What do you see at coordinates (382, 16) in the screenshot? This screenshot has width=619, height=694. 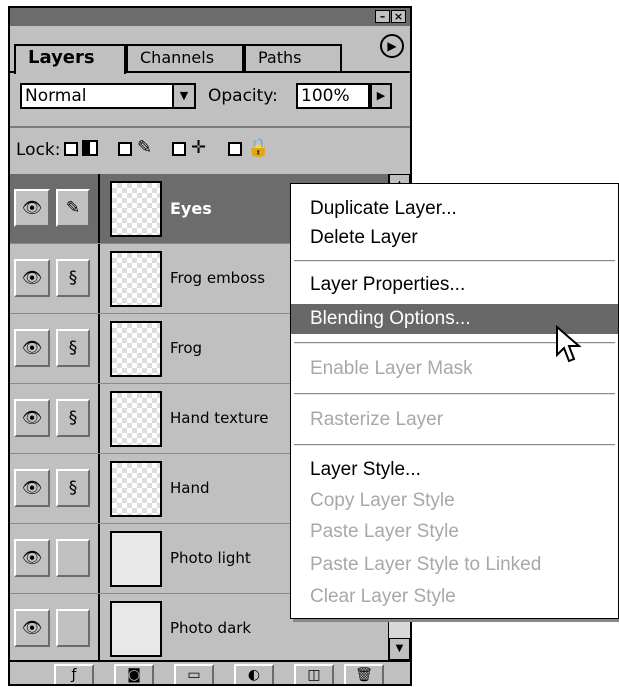 I see `minimize-button: –` at bounding box center [382, 16].